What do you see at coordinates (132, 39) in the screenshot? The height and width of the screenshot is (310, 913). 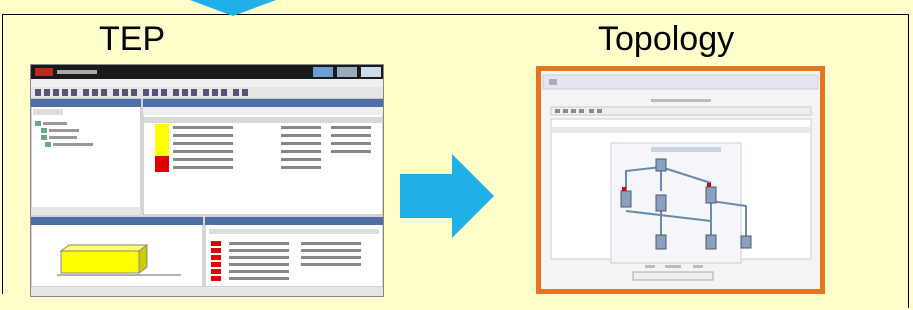 I see `tep-label: TEP` at bounding box center [132, 39].